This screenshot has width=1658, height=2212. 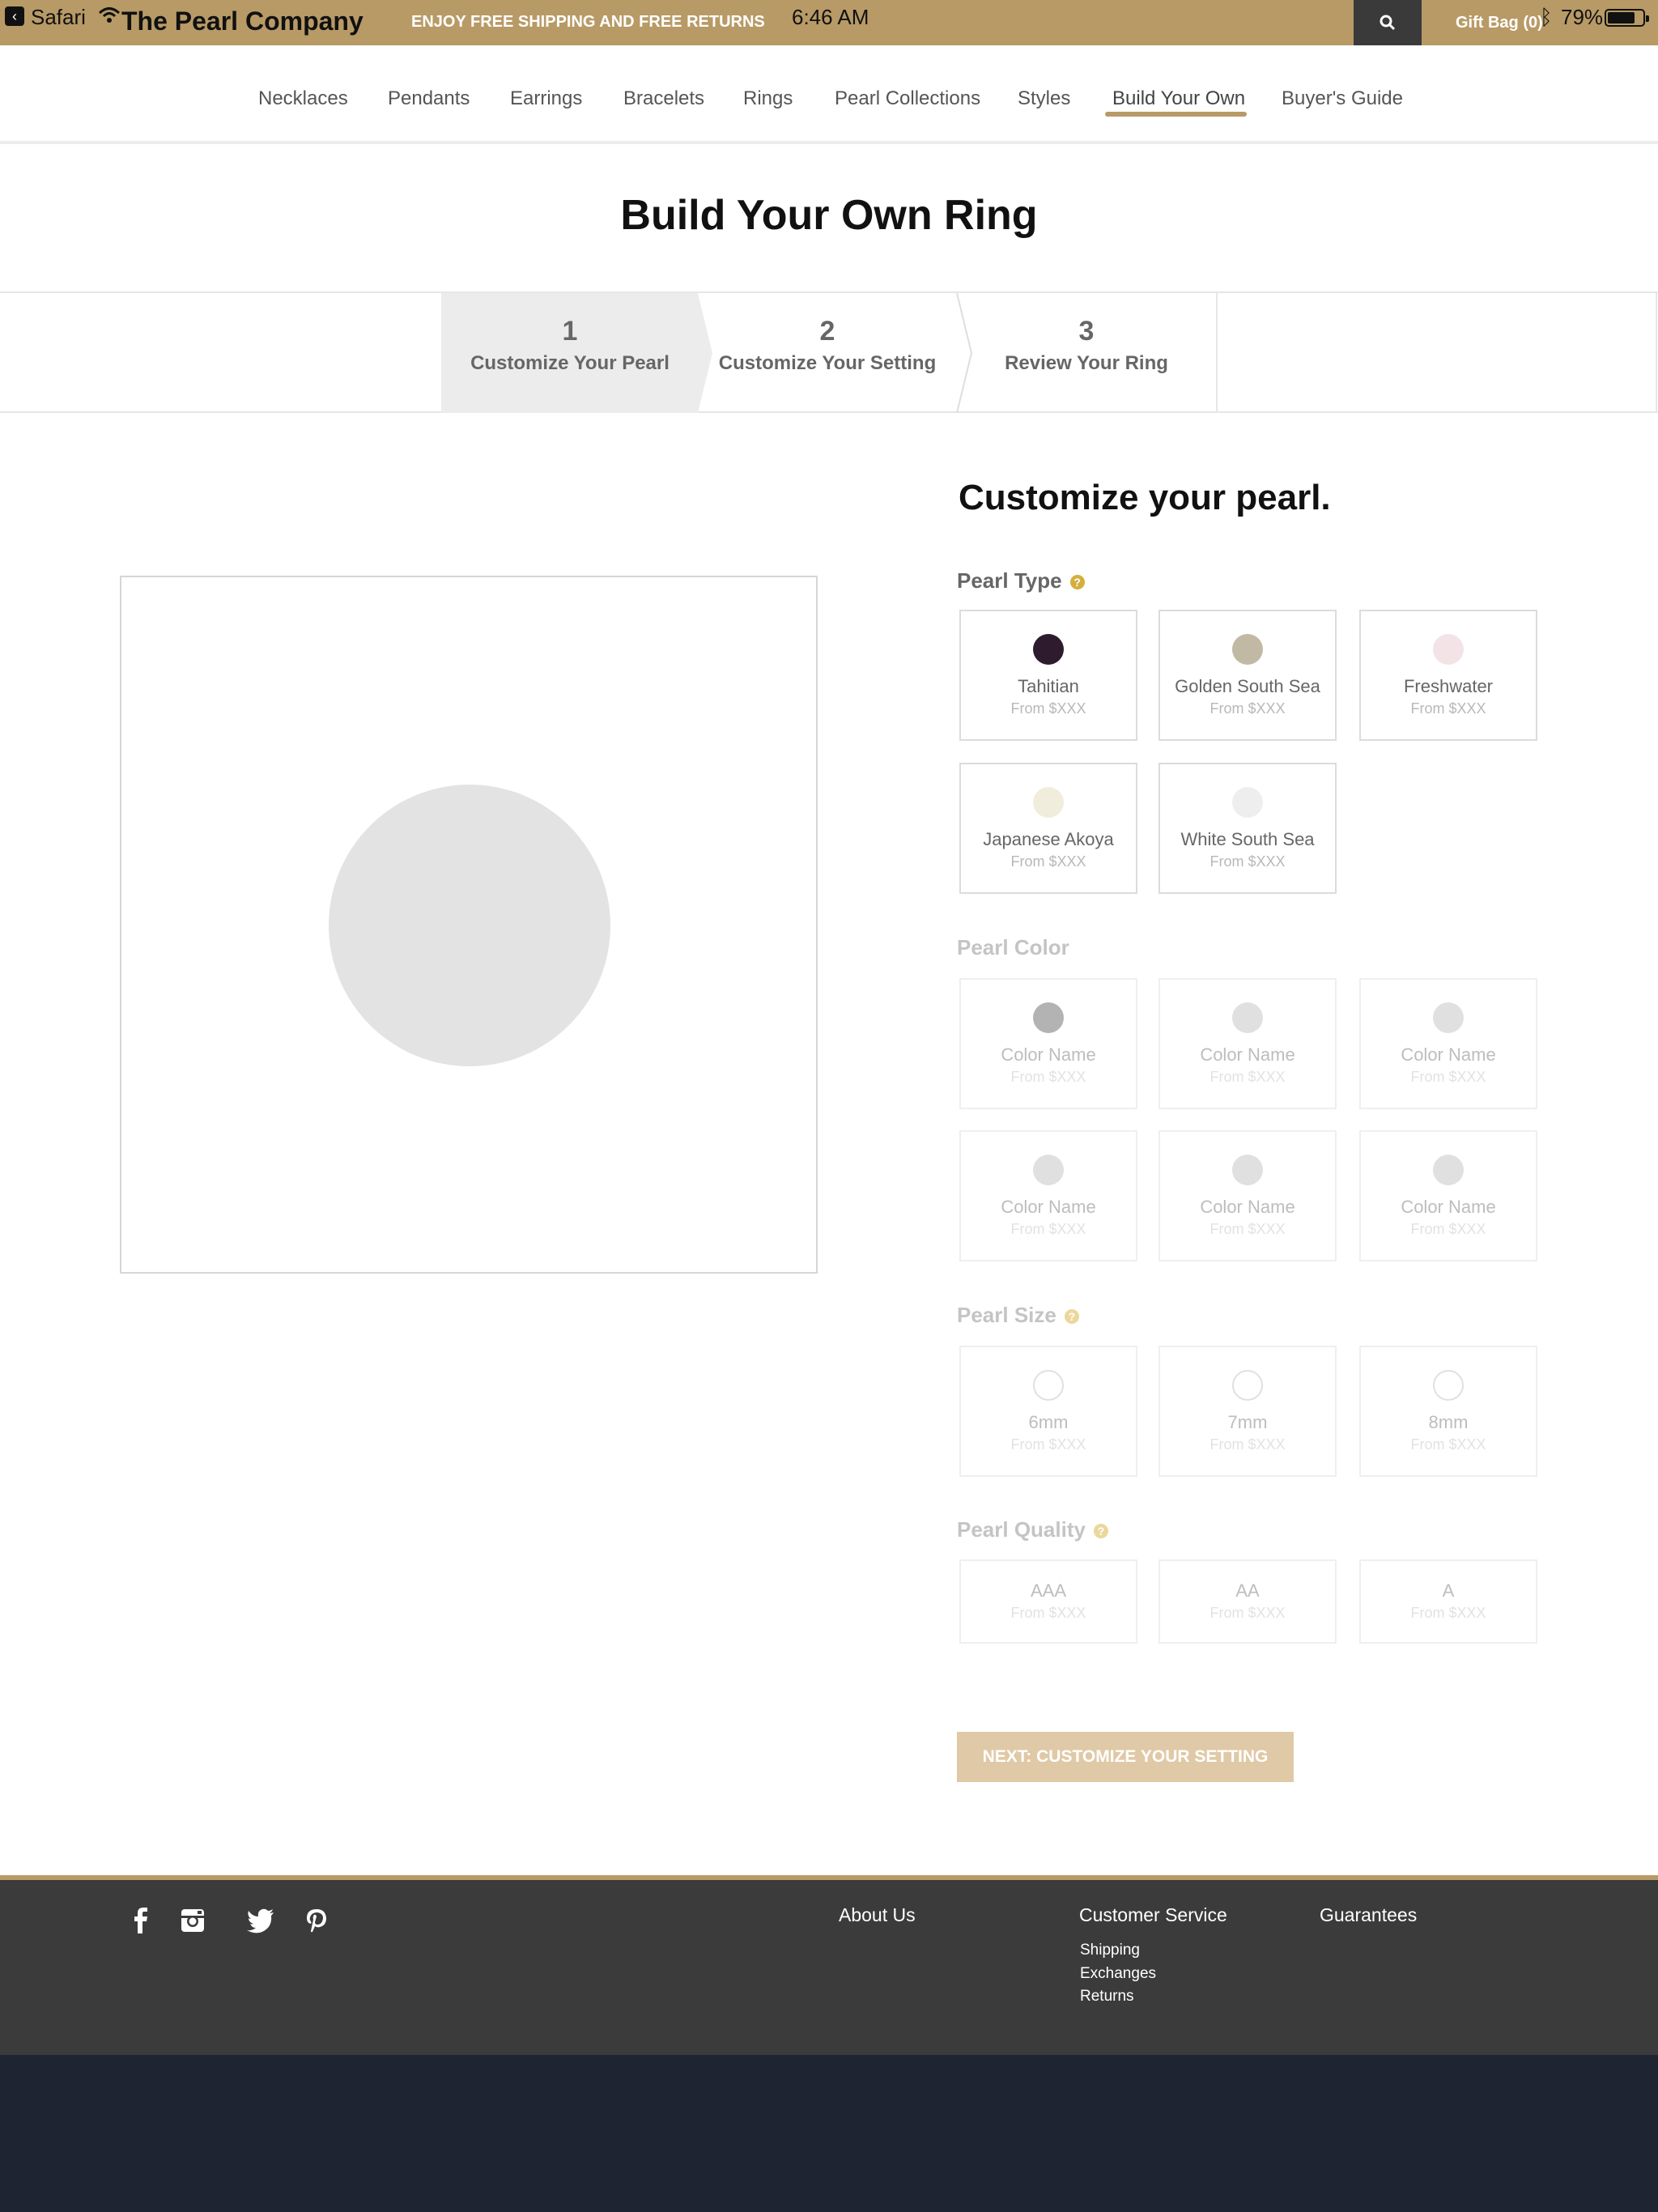 I want to click on pearl-size-option-8mm: 8mm From $XXX, so click(x=1448, y=1412).